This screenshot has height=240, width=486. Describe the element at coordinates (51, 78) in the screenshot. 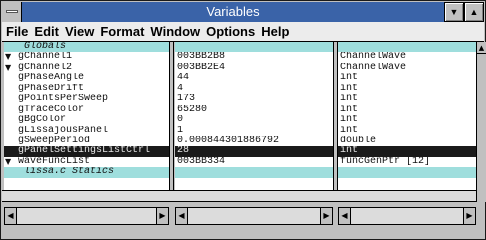

I see `variable-name: gPhaseAngle` at that location.